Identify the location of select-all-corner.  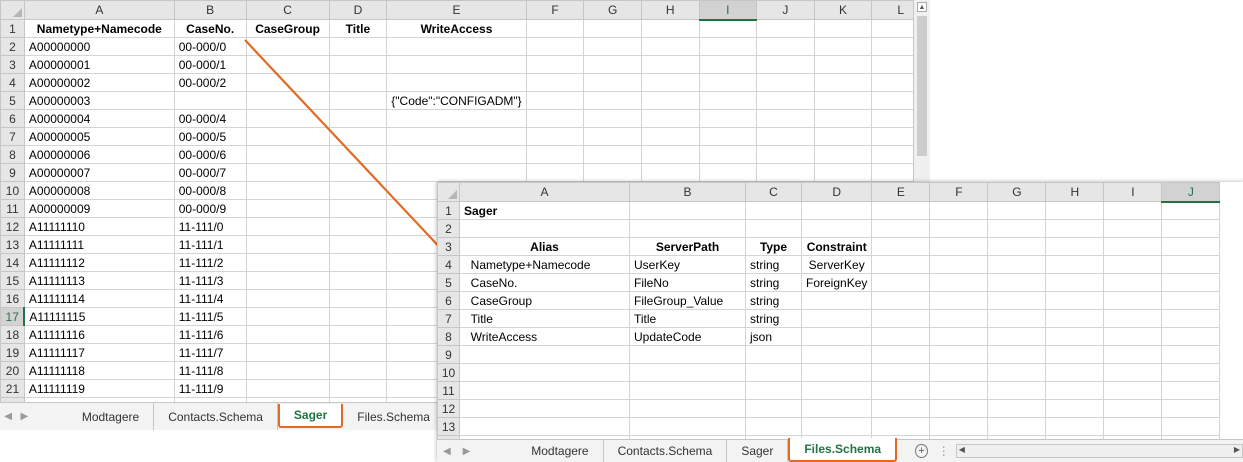
(12, 10).